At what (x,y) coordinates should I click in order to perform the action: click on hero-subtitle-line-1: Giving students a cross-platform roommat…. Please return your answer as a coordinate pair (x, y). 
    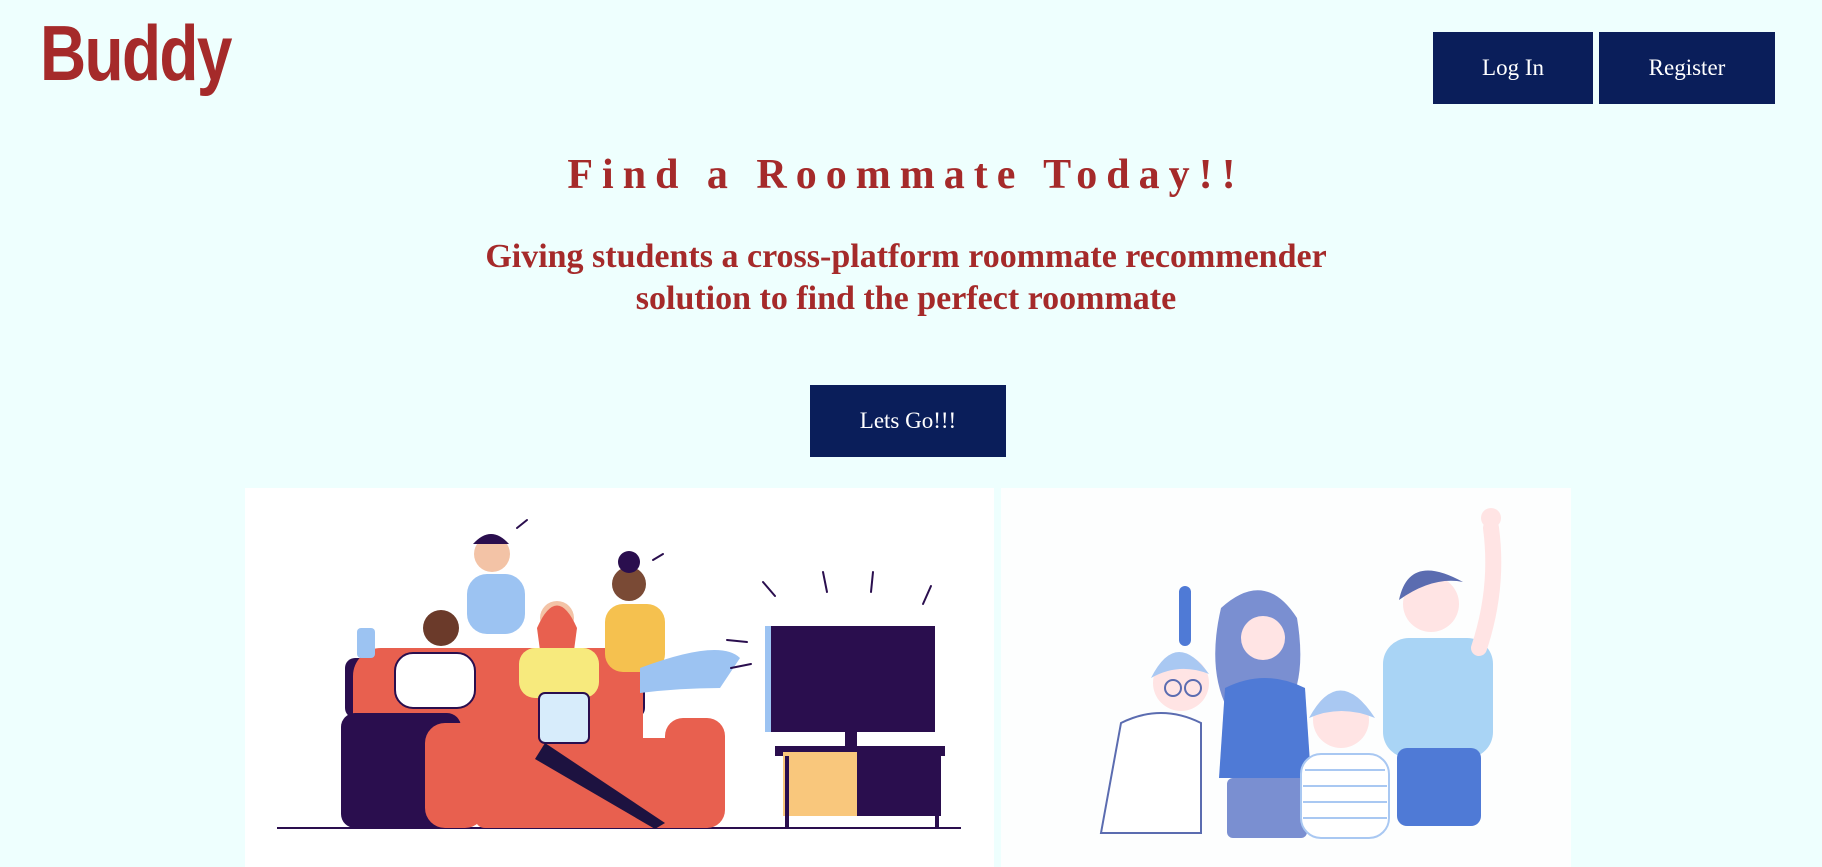
    Looking at the image, I should click on (906, 256).